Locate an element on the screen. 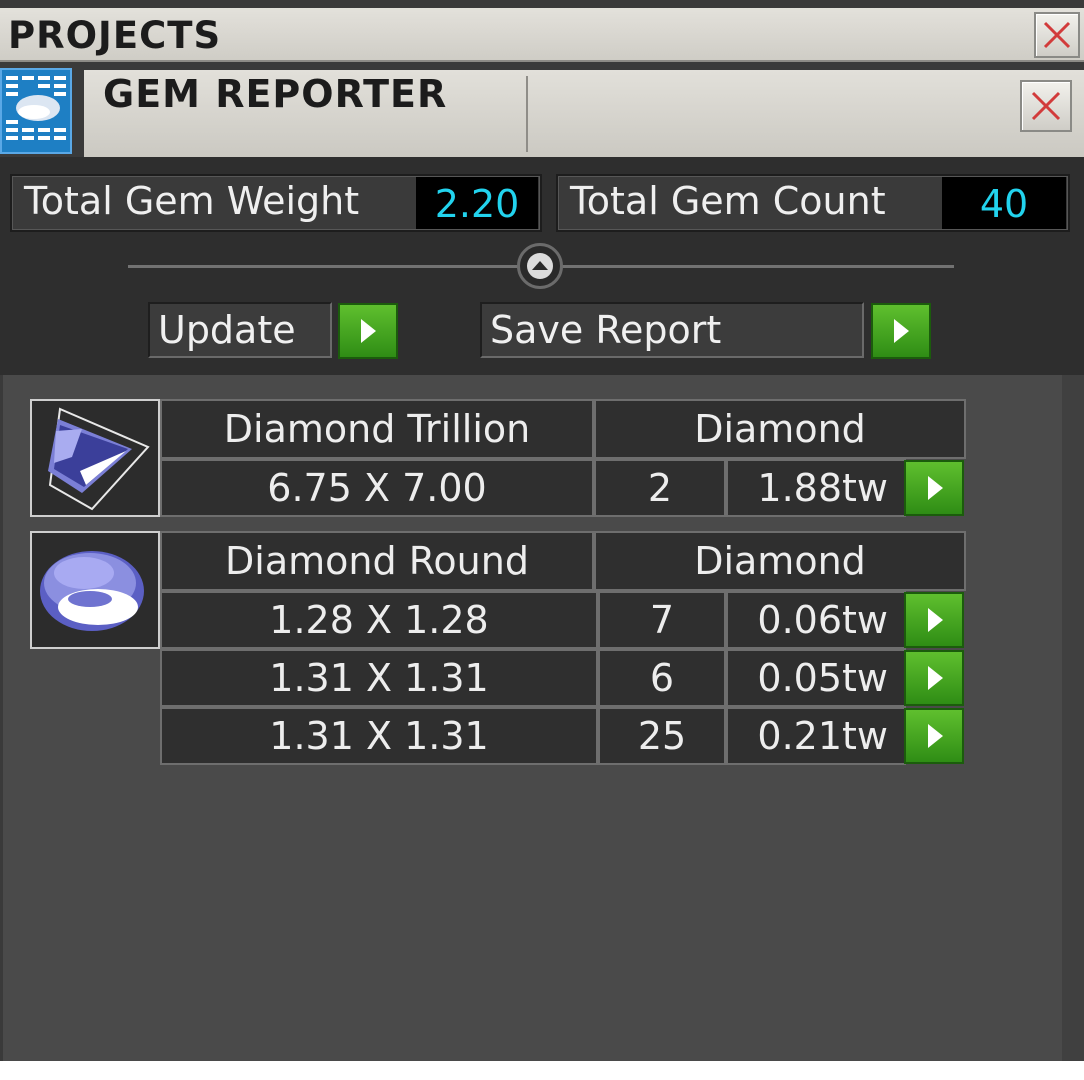 Image resolution: width=1084 pixels, height=1080 pixels. update-label: Update is located at coordinates (227, 330).